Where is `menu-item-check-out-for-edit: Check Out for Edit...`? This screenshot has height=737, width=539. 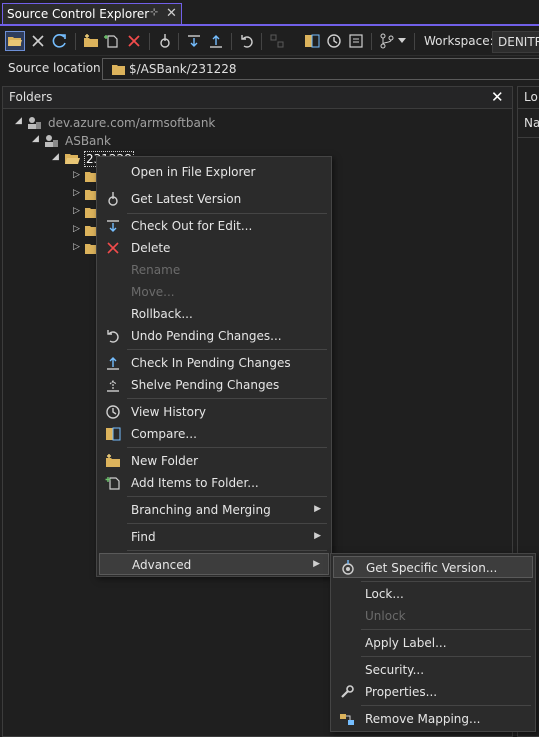
menu-item-check-out-for-edit: Check Out for Edit... is located at coordinates (214, 226).